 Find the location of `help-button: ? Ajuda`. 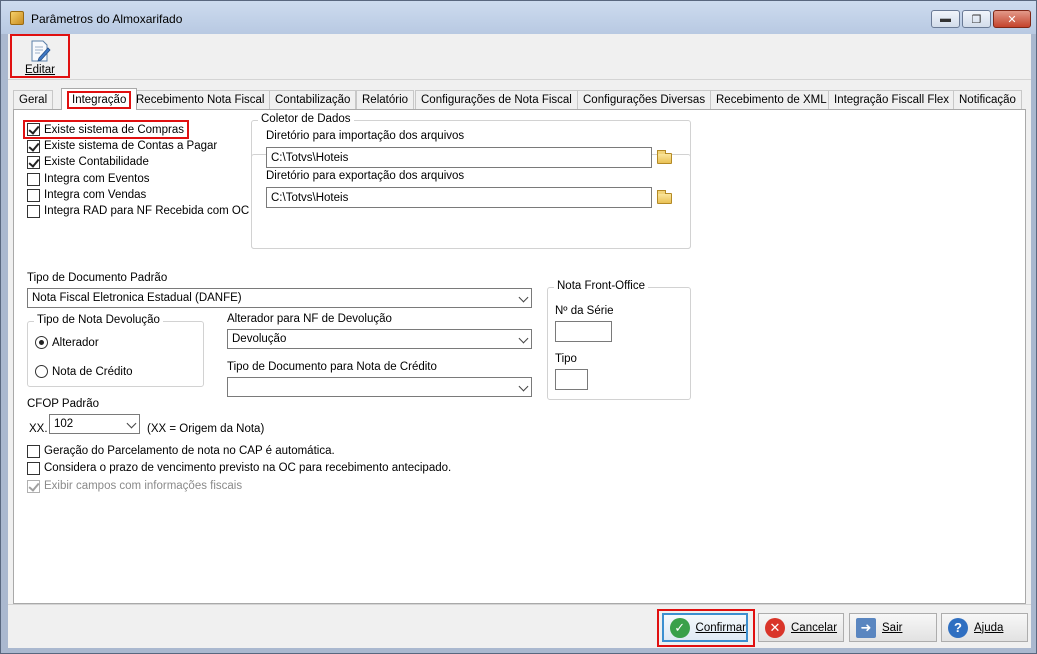

help-button: ? Ajuda is located at coordinates (984, 627).